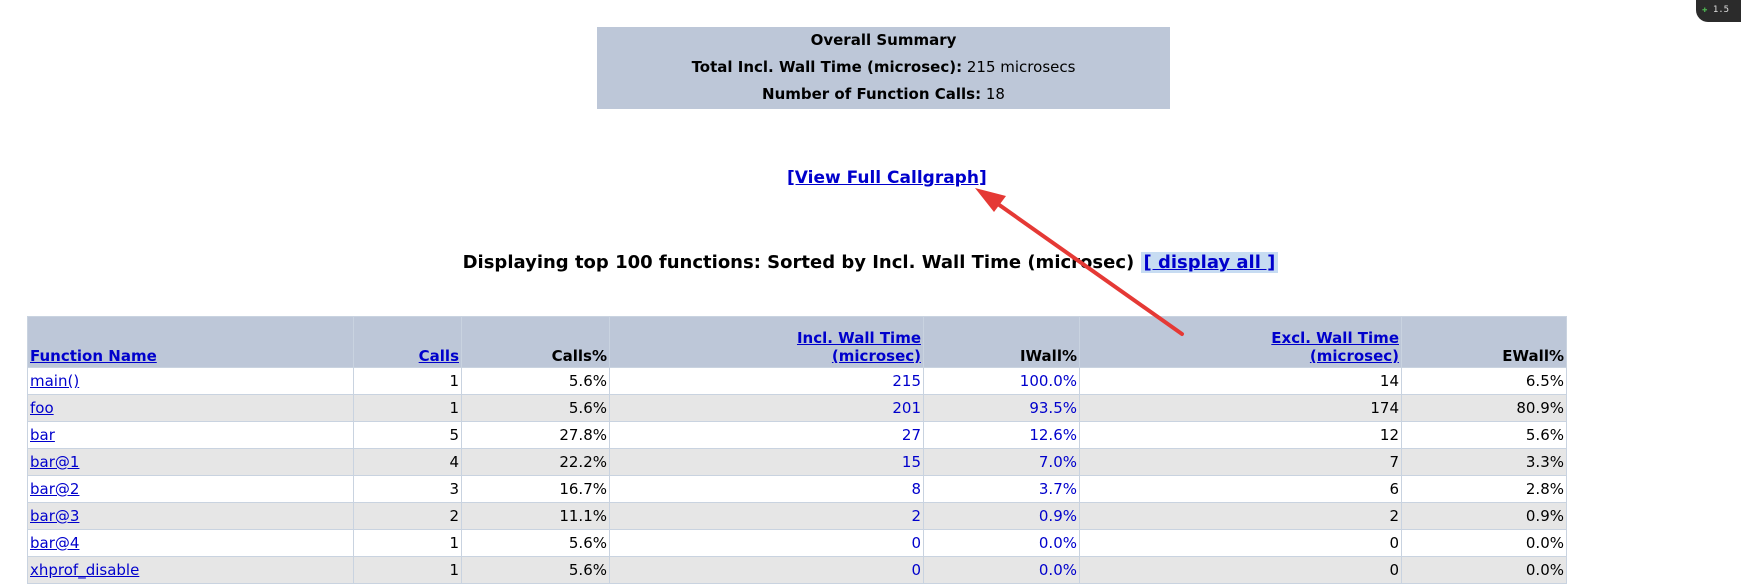 The image size is (1741, 584). I want to click on table-row: foo 1 5.6% 201 93.5% 174 80.9%, so click(797, 408).